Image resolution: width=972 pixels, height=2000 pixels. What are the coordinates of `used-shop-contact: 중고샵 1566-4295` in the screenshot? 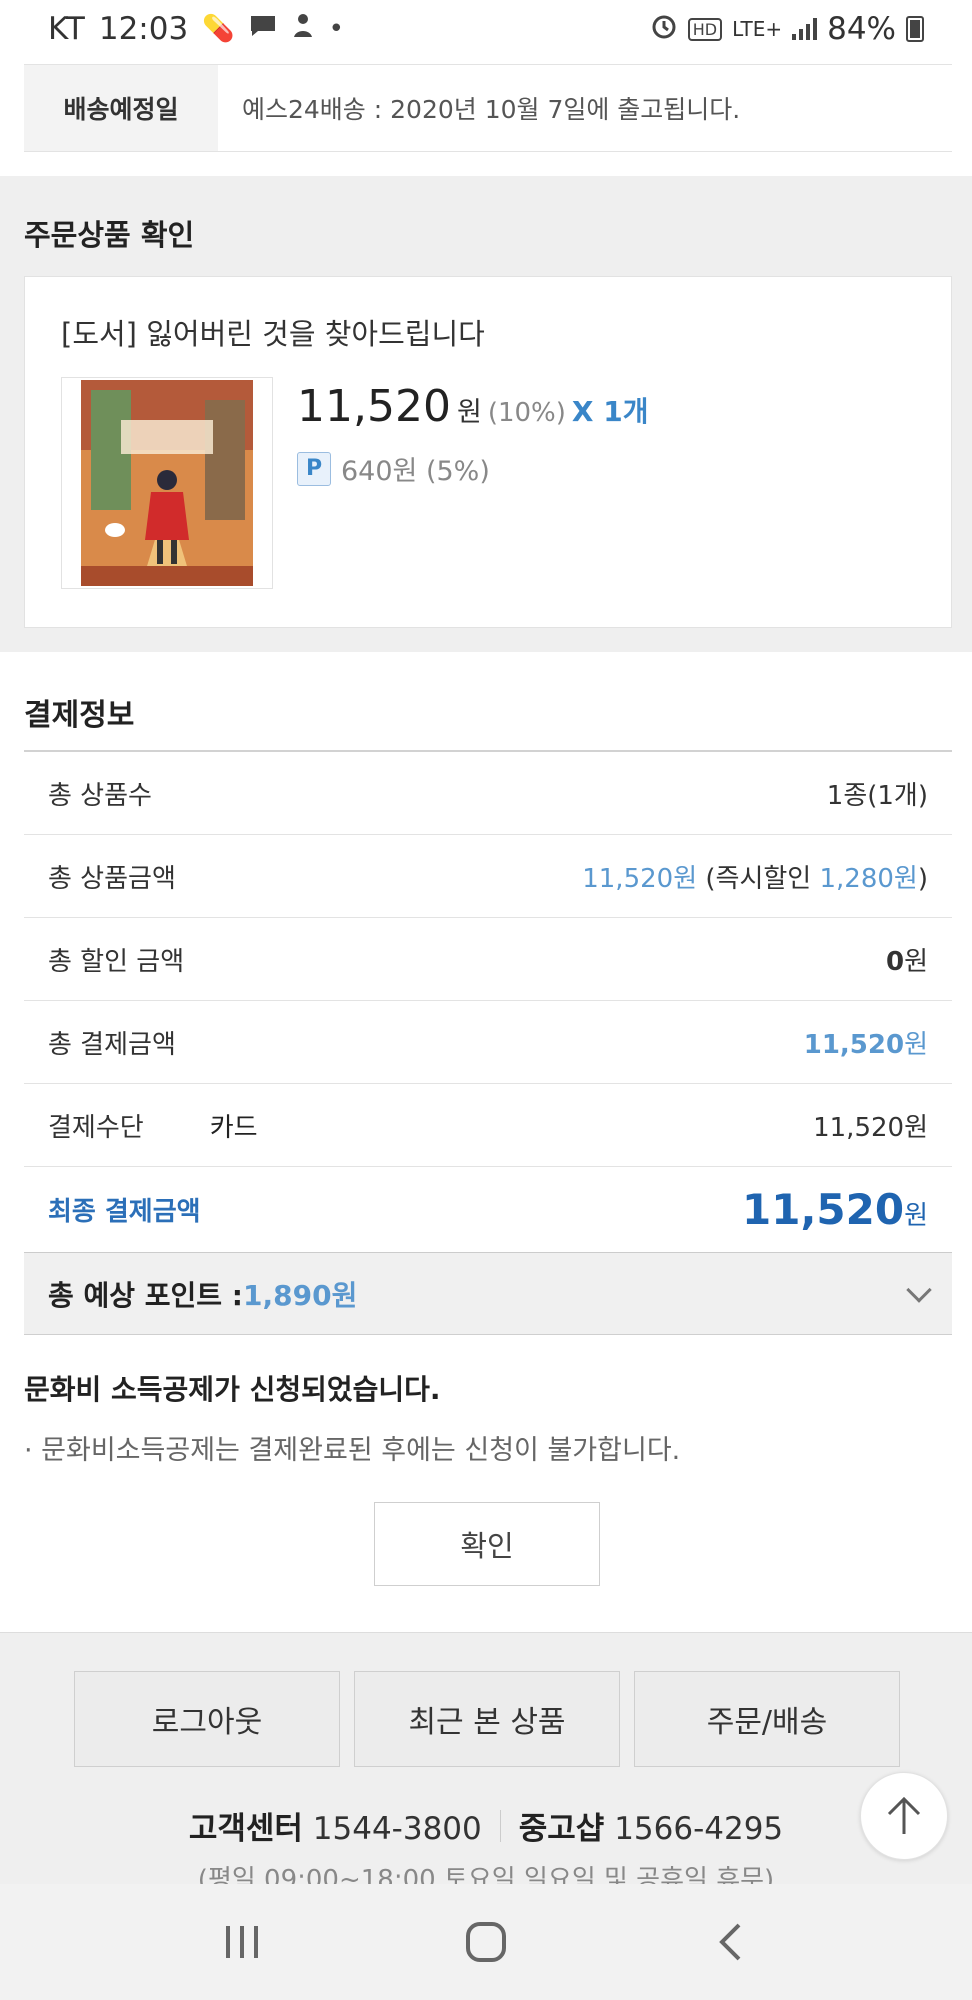 It's located at (651, 1825).